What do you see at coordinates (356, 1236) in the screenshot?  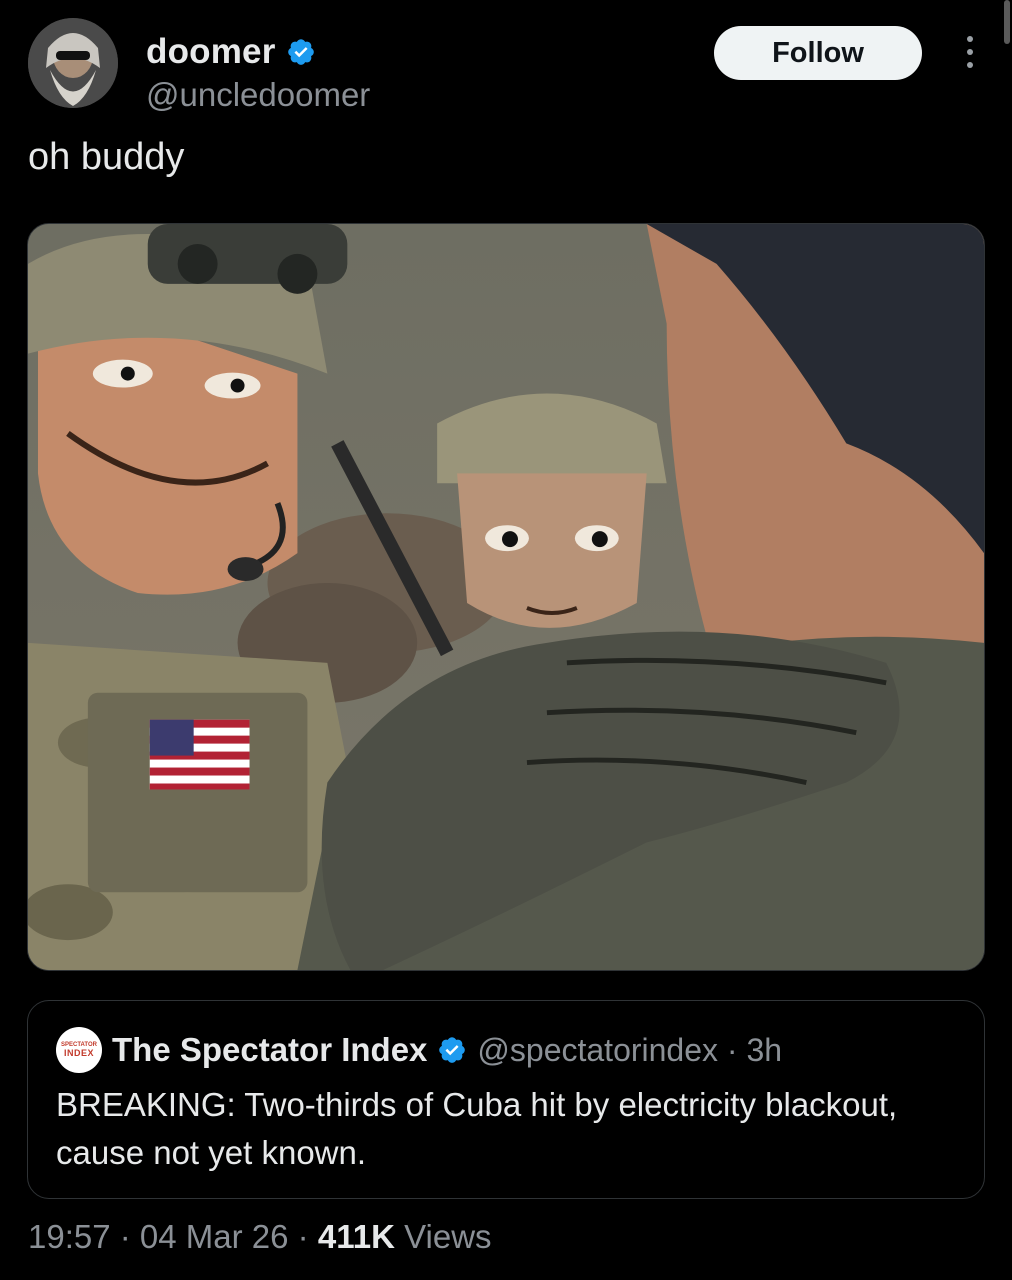 I see `views-count: 411K` at bounding box center [356, 1236].